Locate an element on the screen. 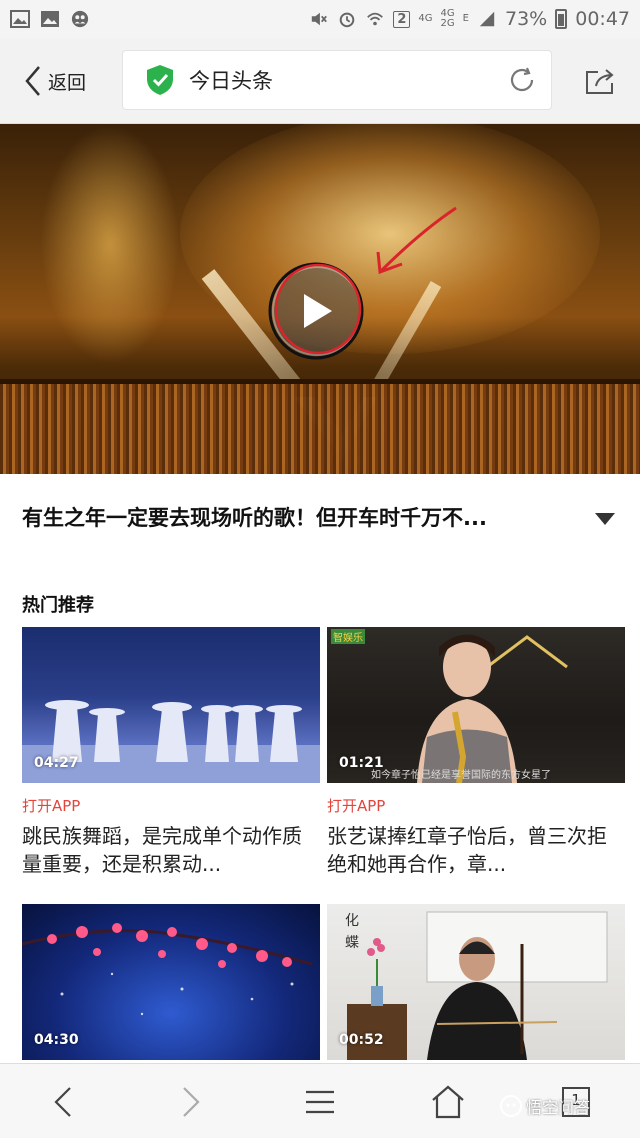  wukong-logo-icon is located at coordinates (511, 1106).